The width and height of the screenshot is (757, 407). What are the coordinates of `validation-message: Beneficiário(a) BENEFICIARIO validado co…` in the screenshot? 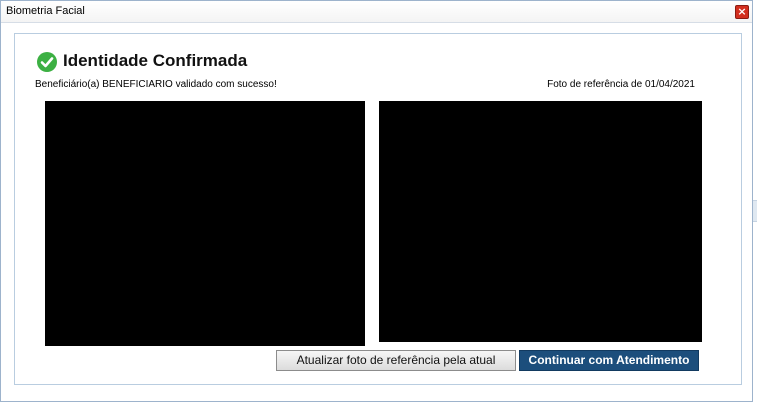 It's located at (156, 84).